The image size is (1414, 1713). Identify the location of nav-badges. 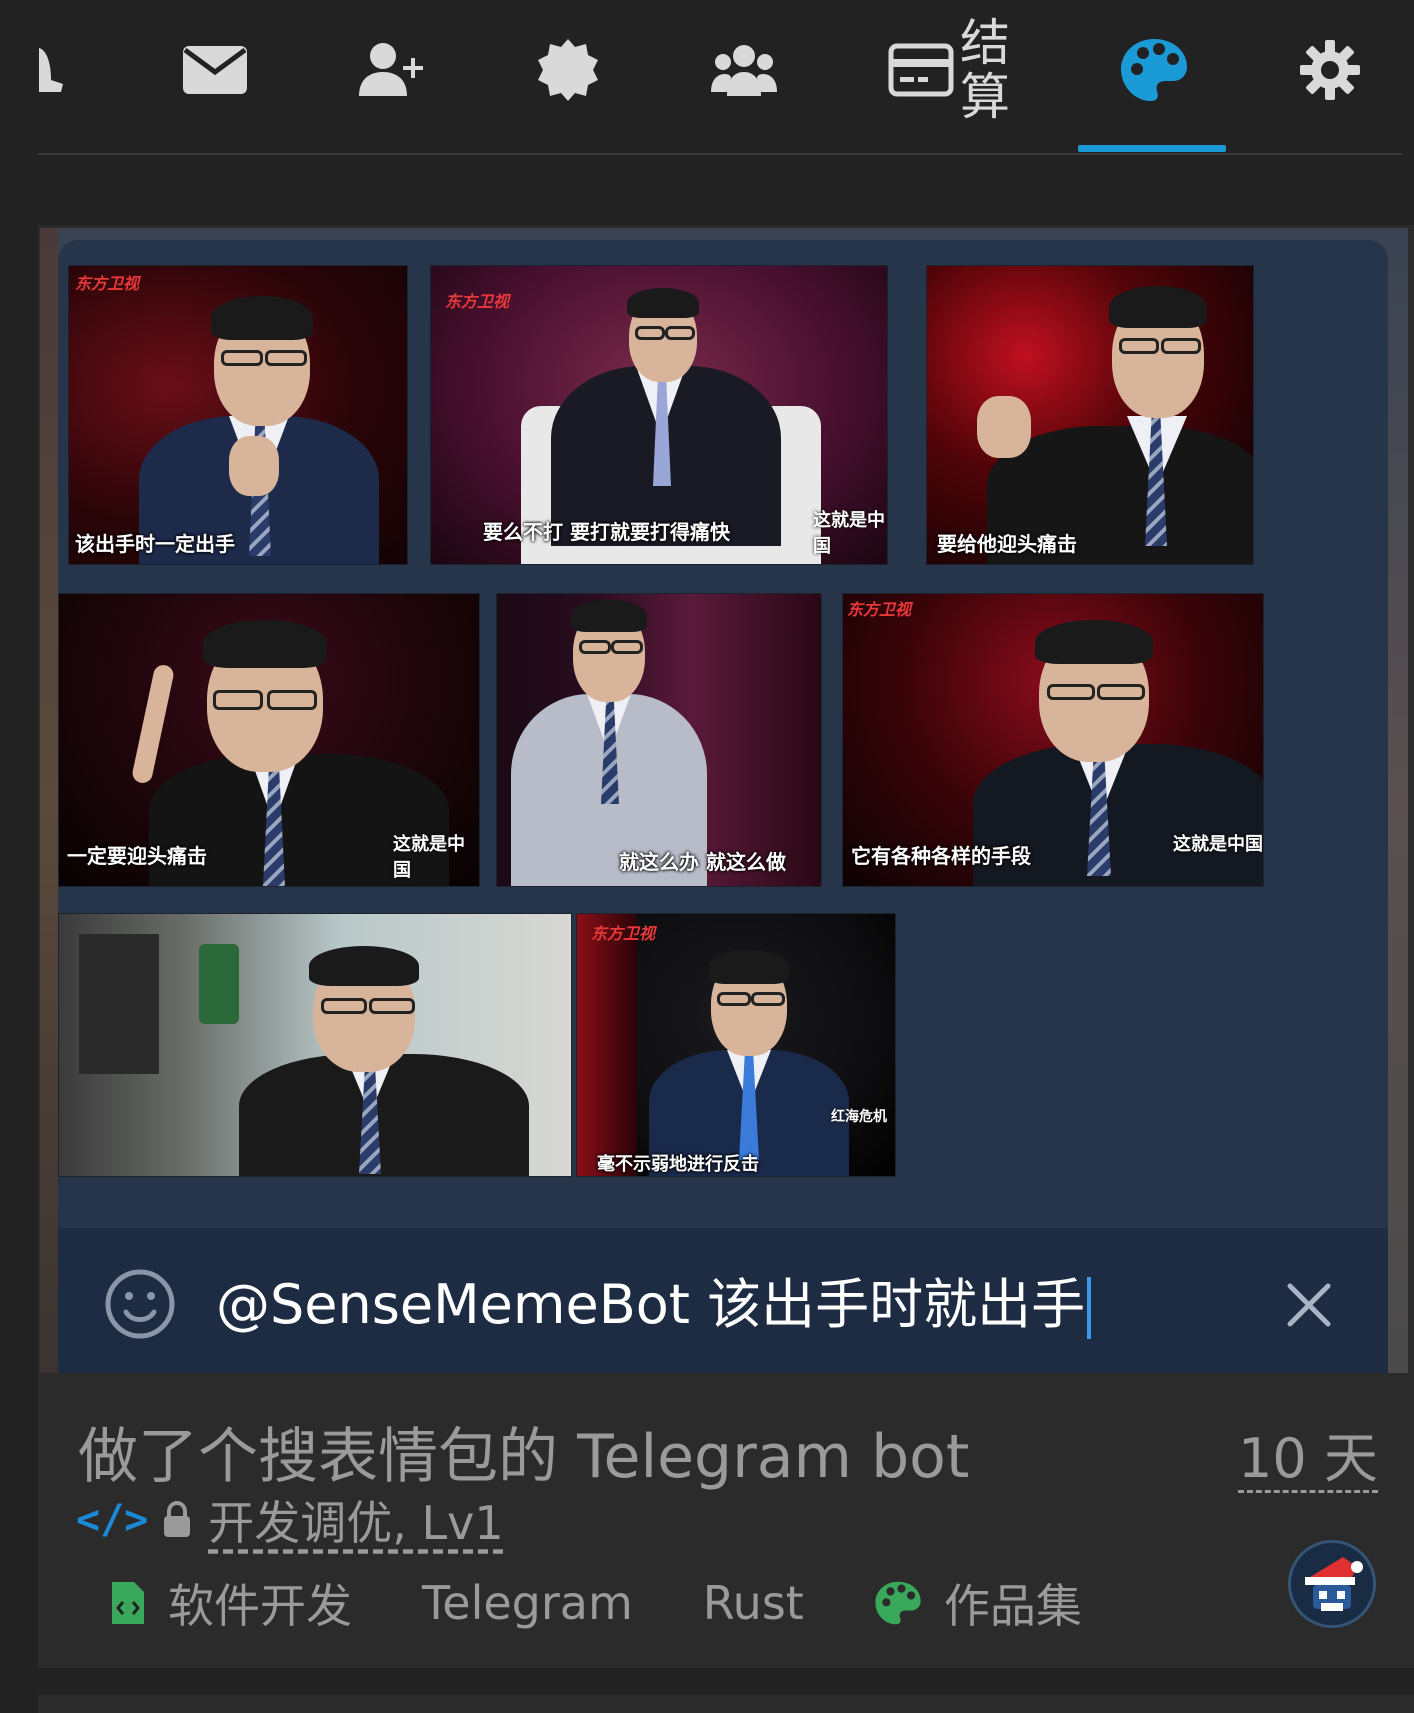
(568, 70).